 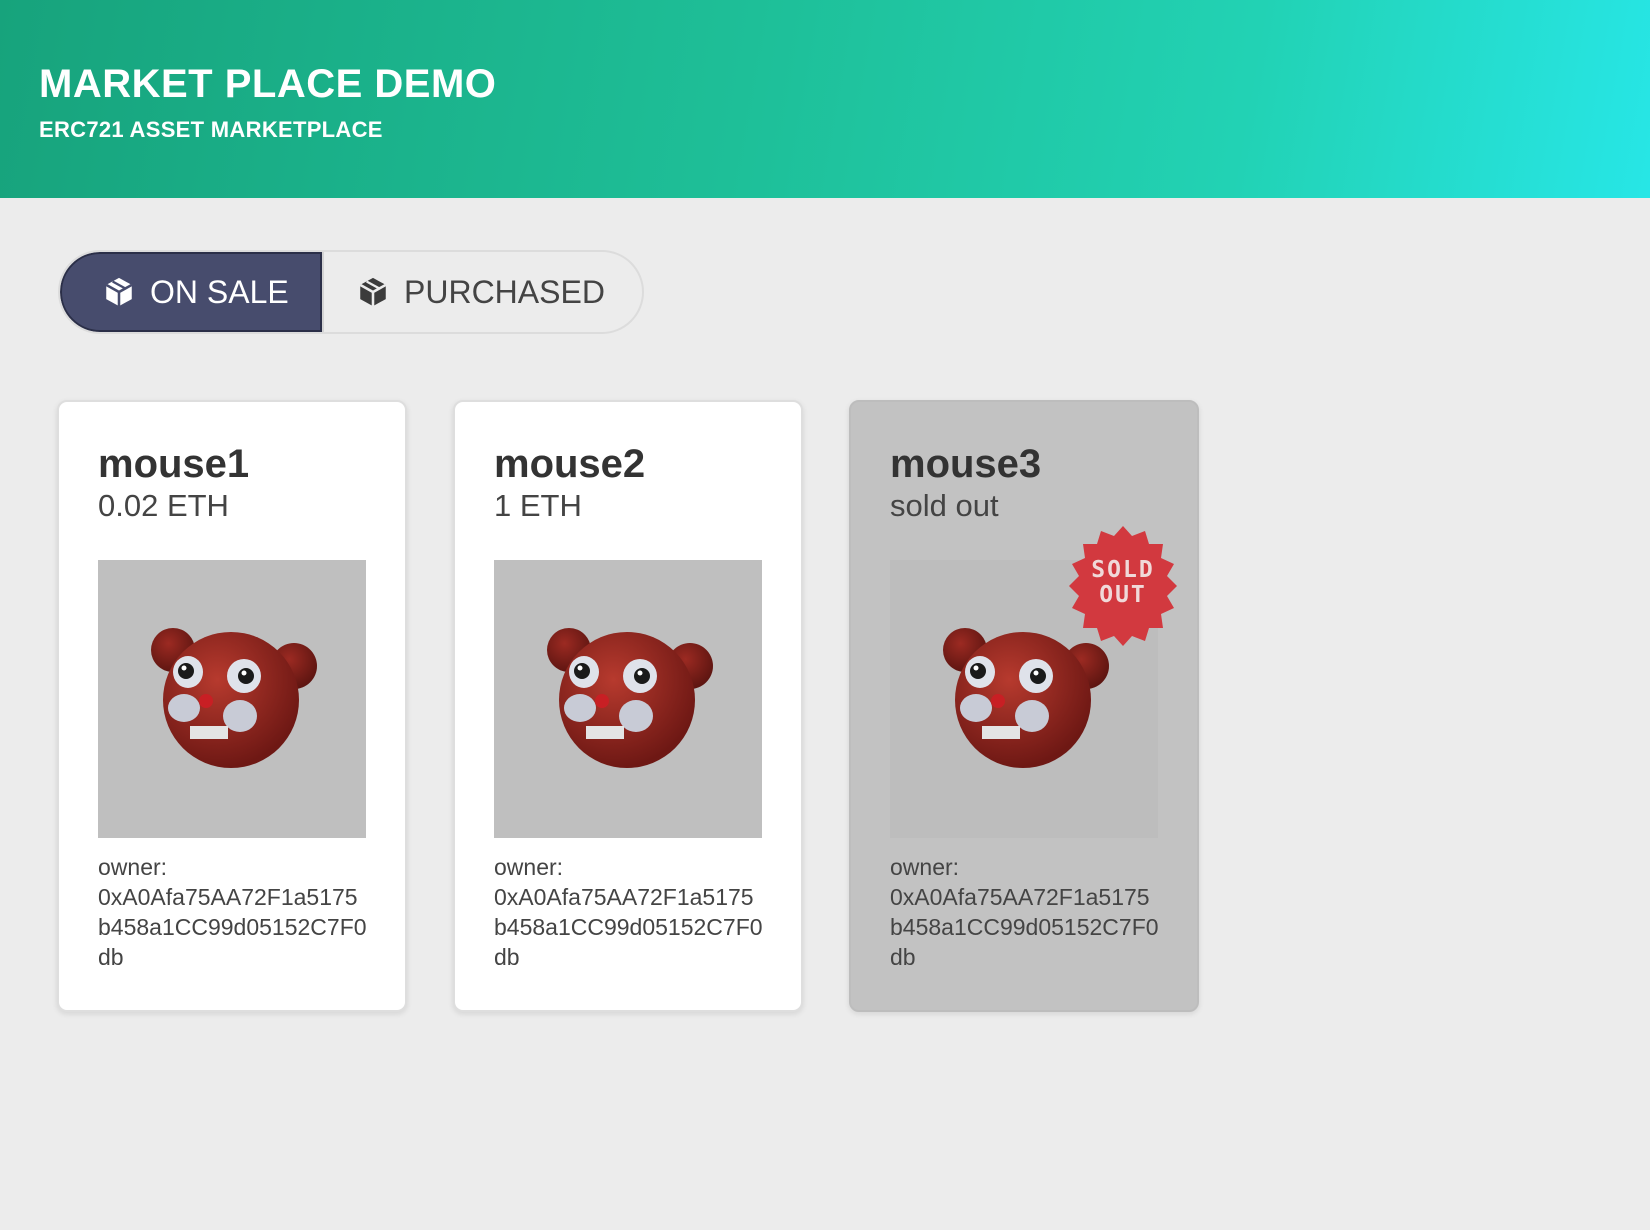 What do you see at coordinates (174, 464) in the screenshot?
I see `asset-name: mouse1` at bounding box center [174, 464].